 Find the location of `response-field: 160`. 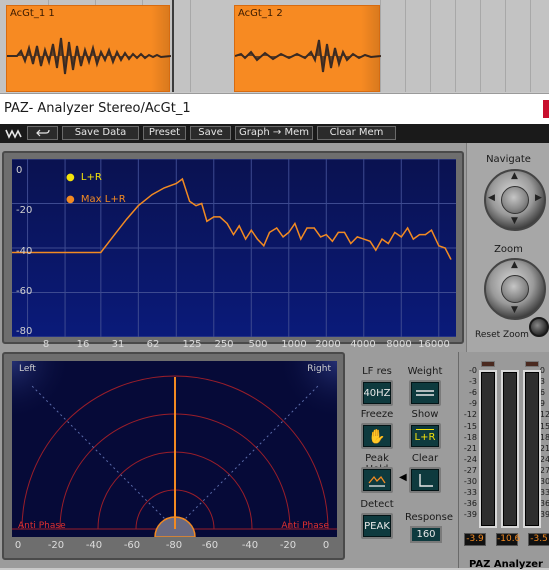

response-field: 160 is located at coordinates (426, 534).